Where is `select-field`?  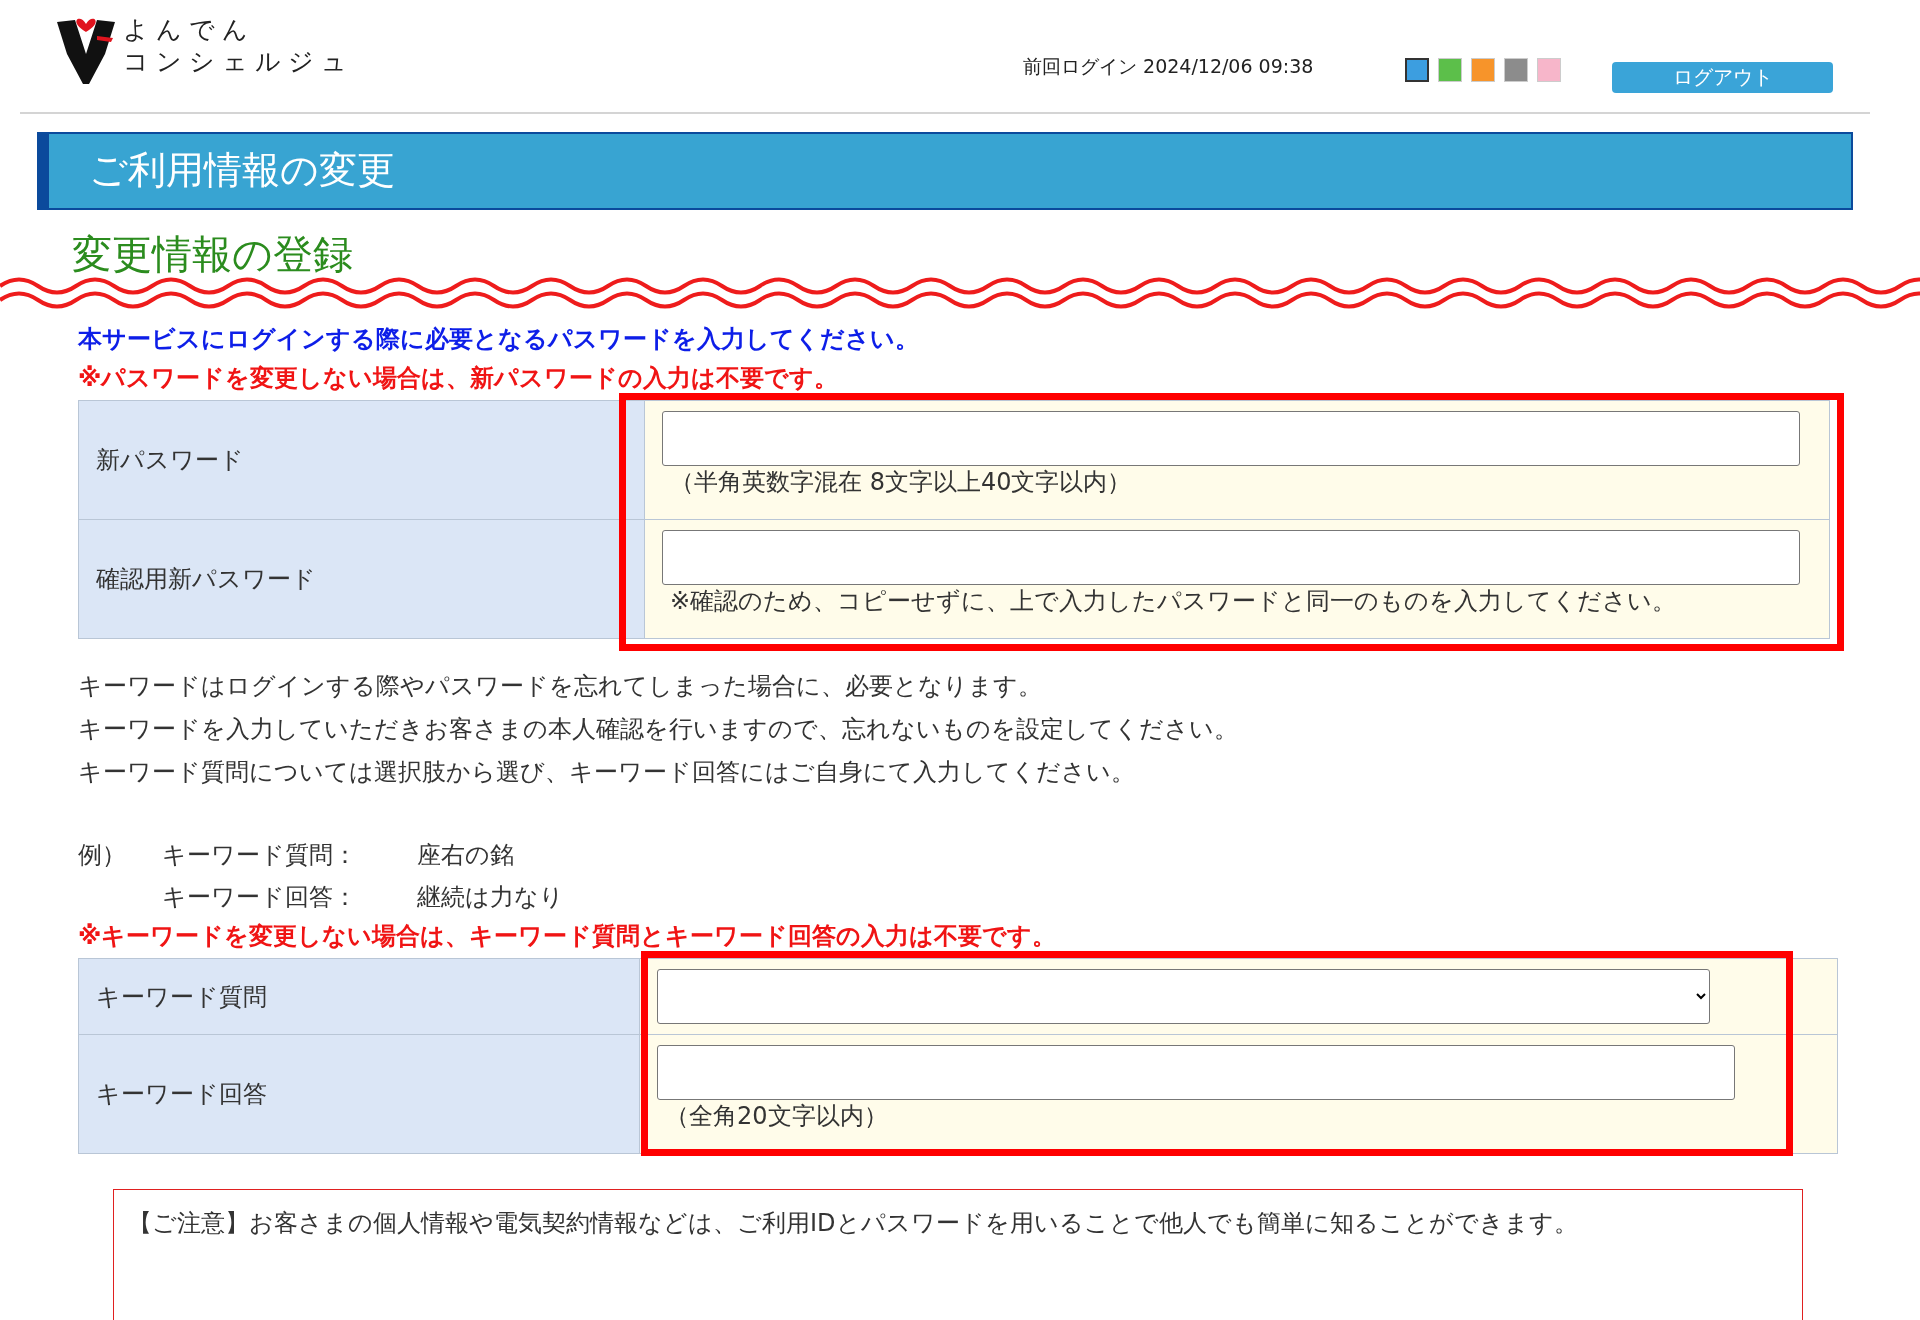 select-field is located at coordinates (1183, 996).